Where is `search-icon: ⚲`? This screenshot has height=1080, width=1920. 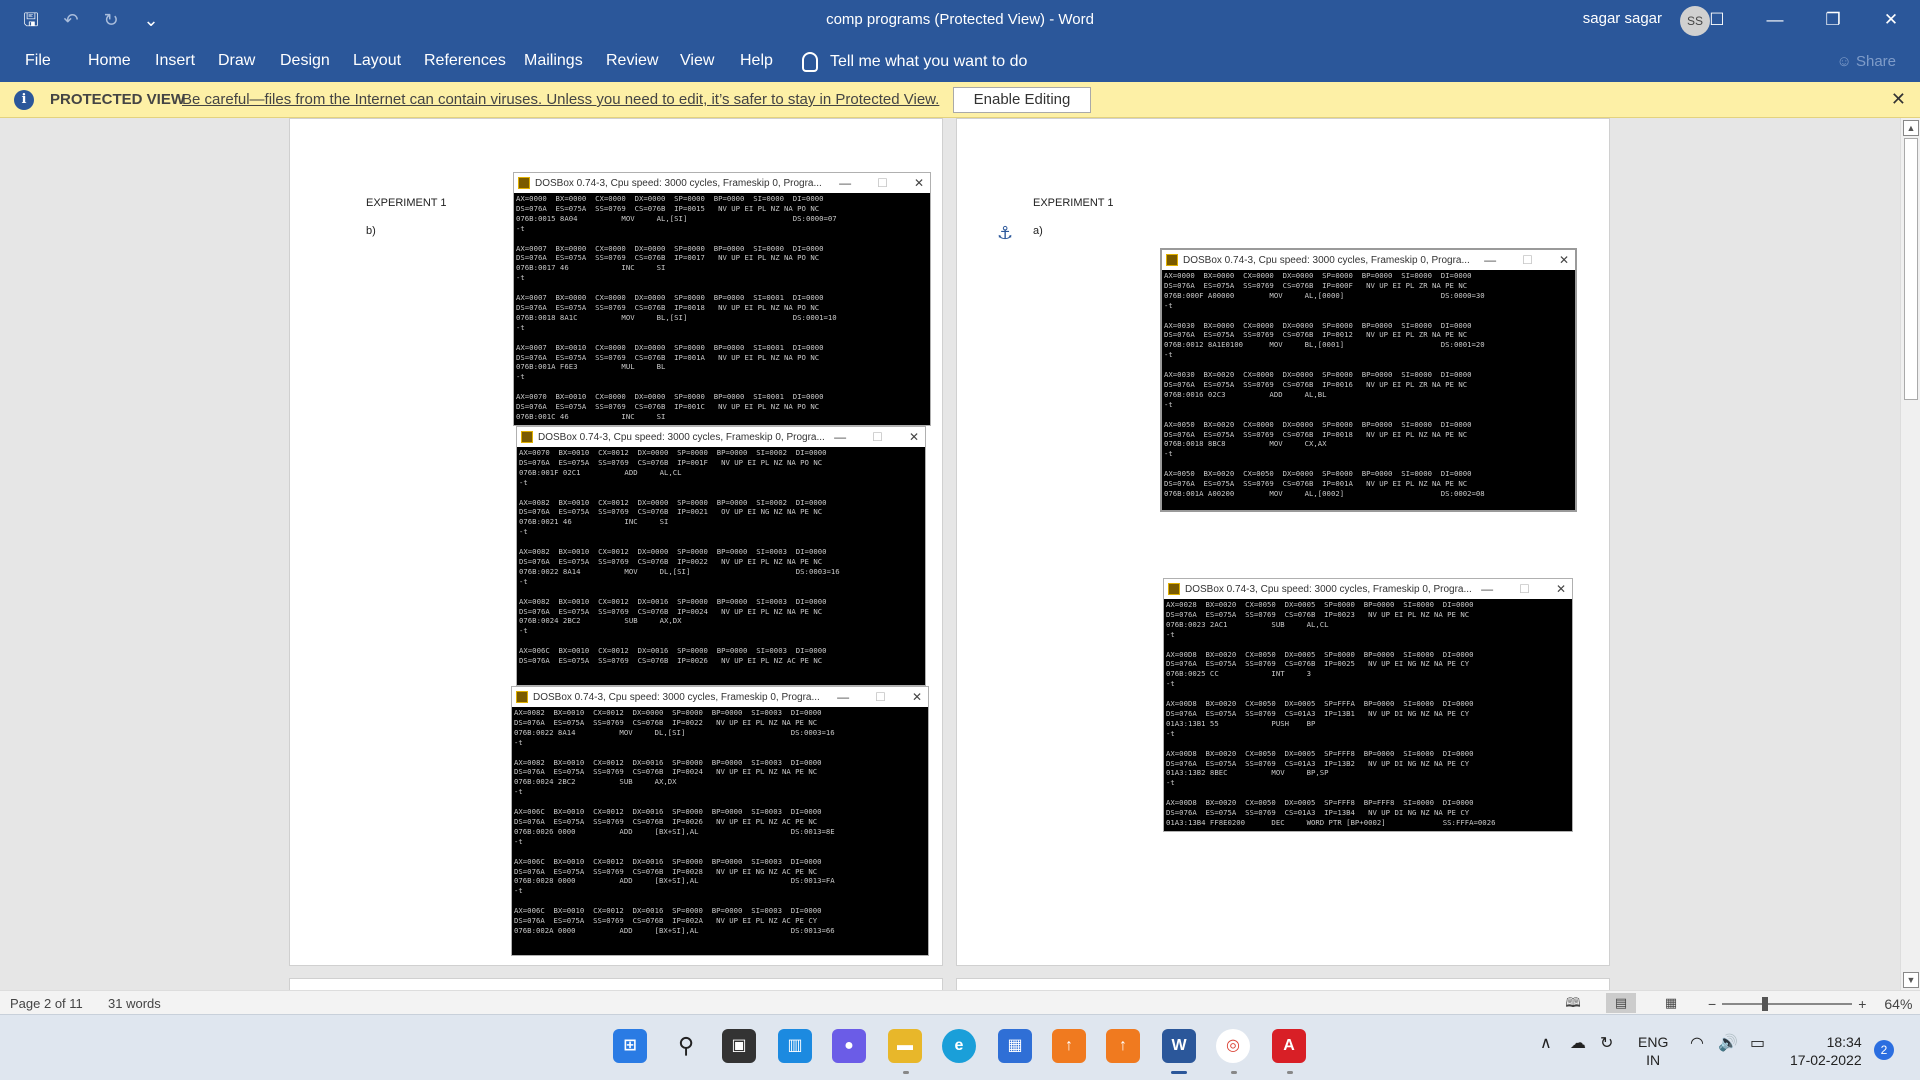
search-icon: ⚲ is located at coordinates (686, 1046).